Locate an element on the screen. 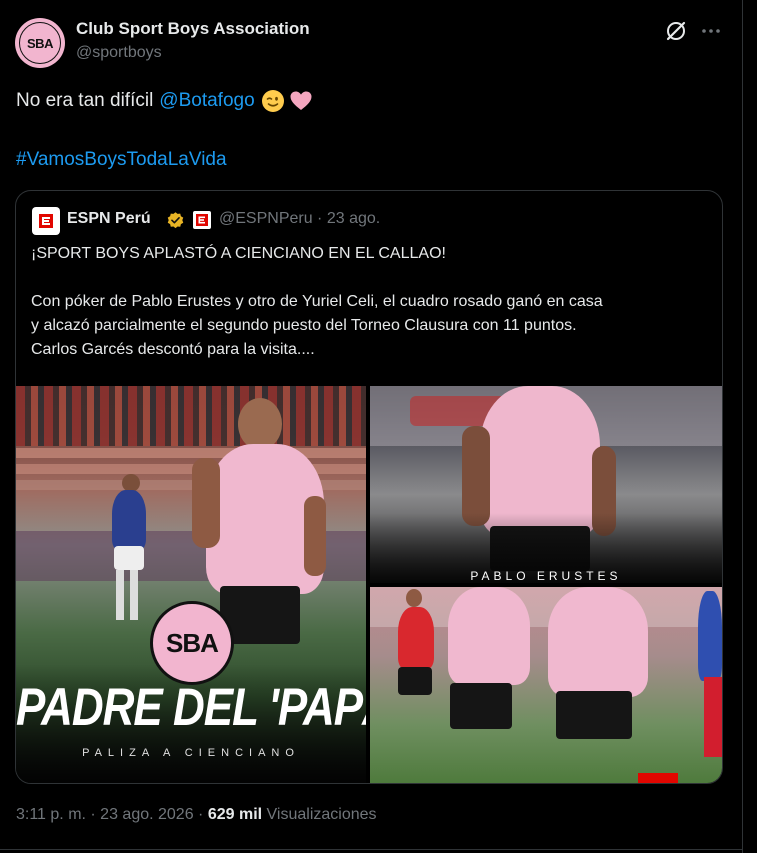 The height and width of the screenshot is (853, 757). tweet-text-body: No era tan difícil is located at coordinates (85, 100).